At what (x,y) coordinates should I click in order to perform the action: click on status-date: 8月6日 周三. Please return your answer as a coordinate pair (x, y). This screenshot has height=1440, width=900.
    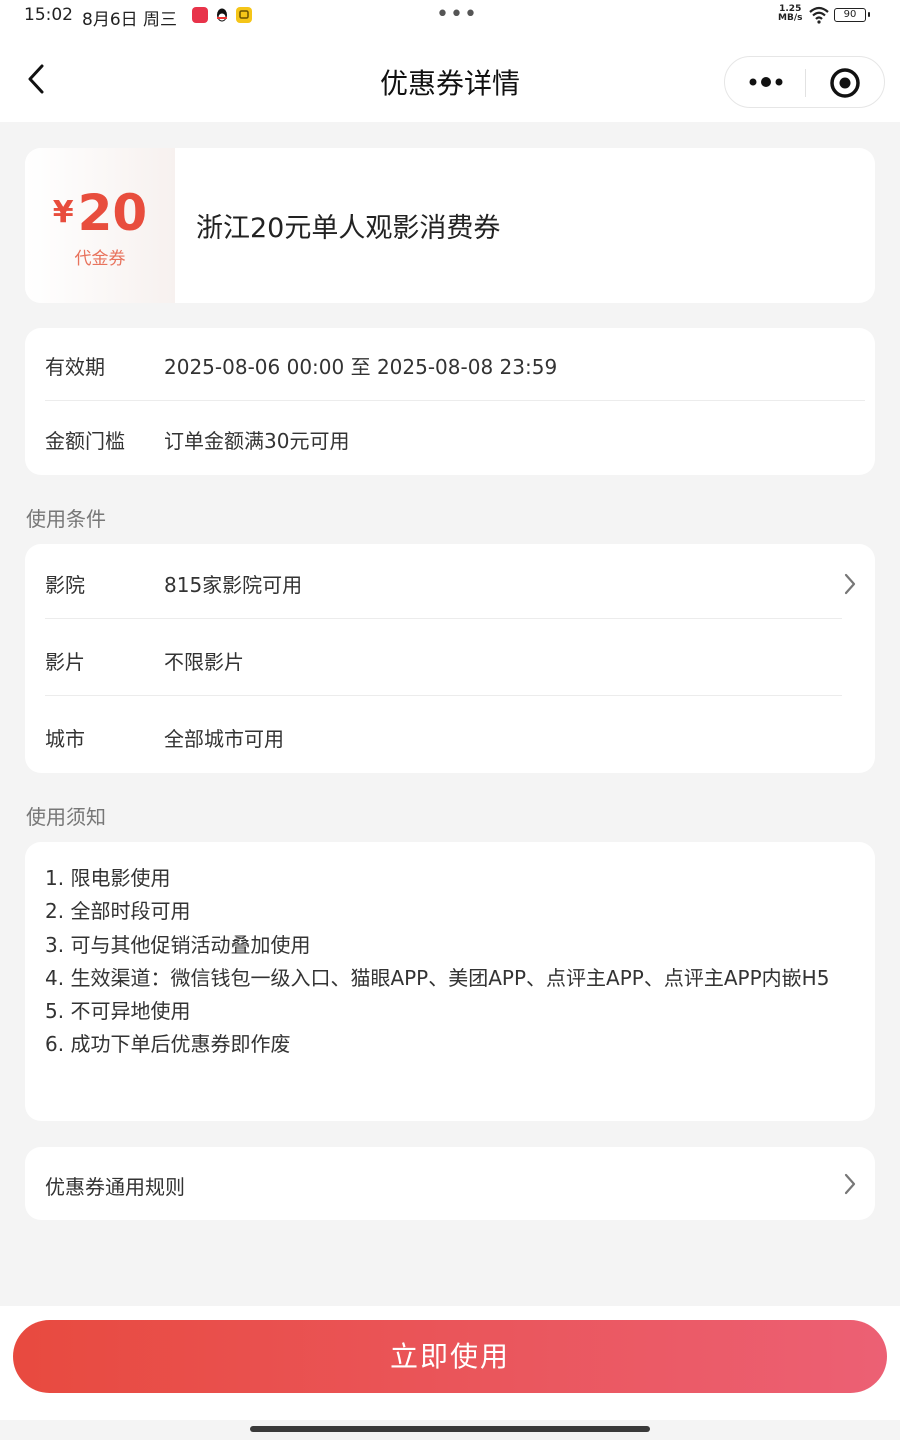
    Looking at the image, I should click on (130, 20).